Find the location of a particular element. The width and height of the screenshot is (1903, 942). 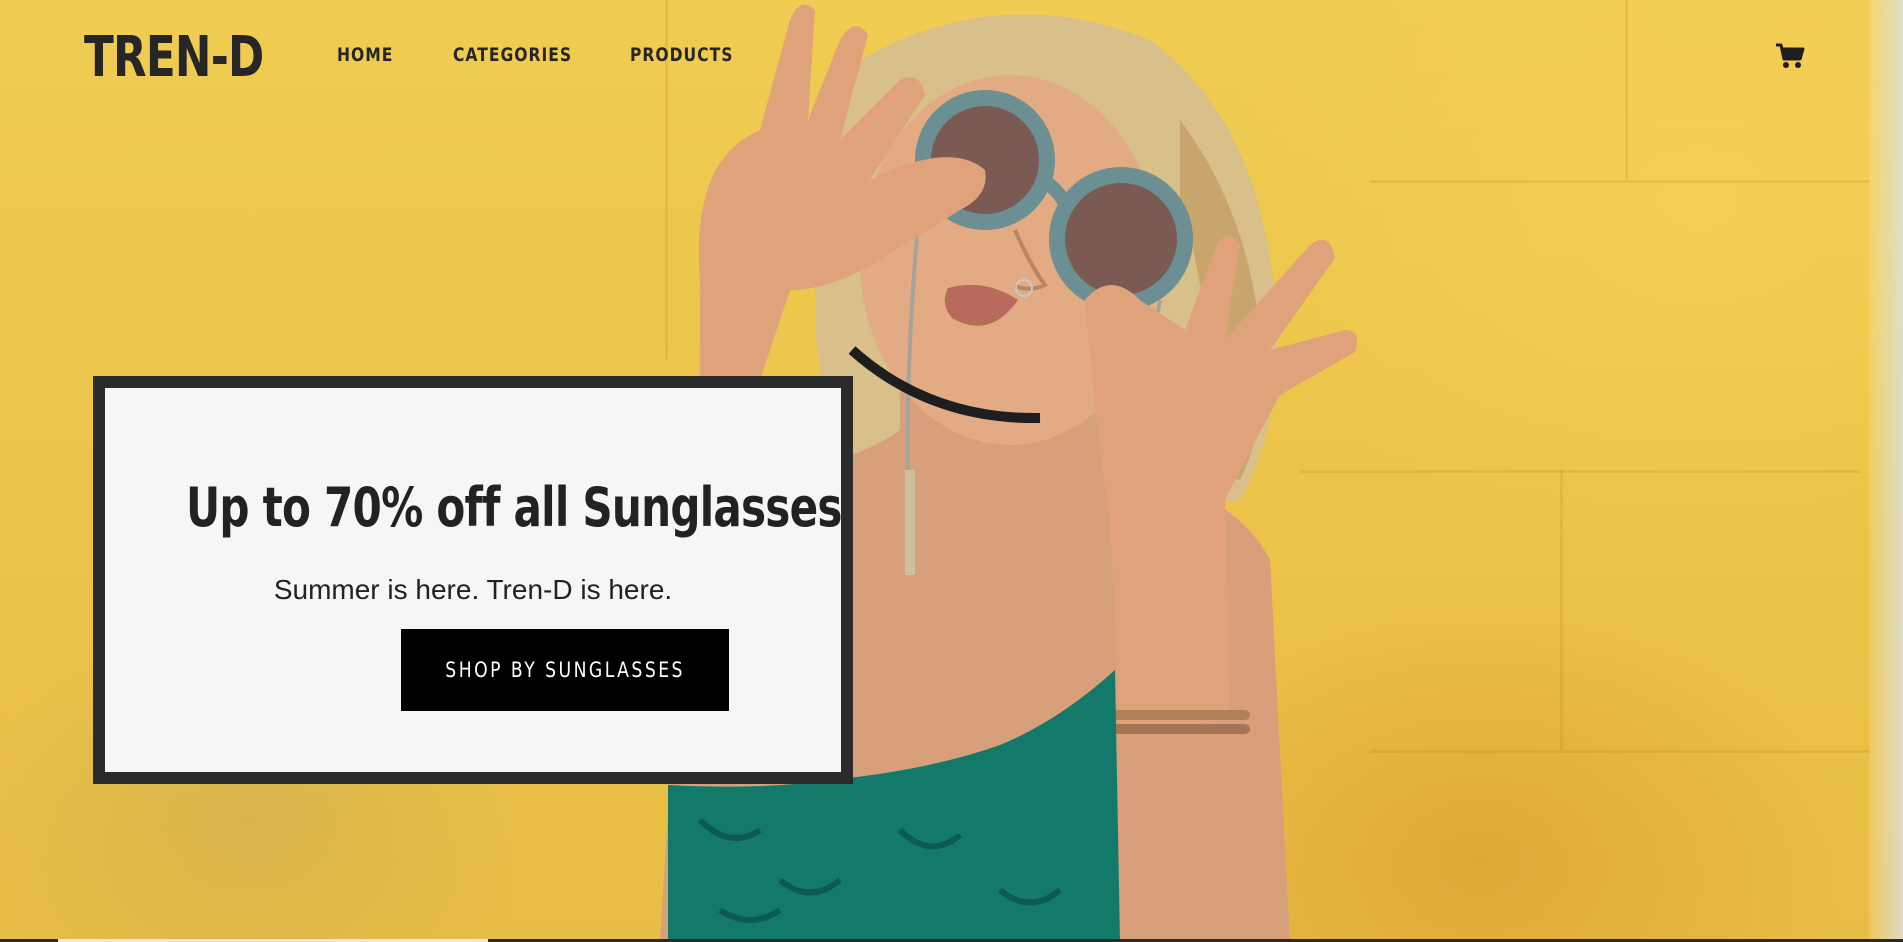

shop-sunglasses-label: SHOP BY SUNGLASSES is located at coordinates (565, 670).